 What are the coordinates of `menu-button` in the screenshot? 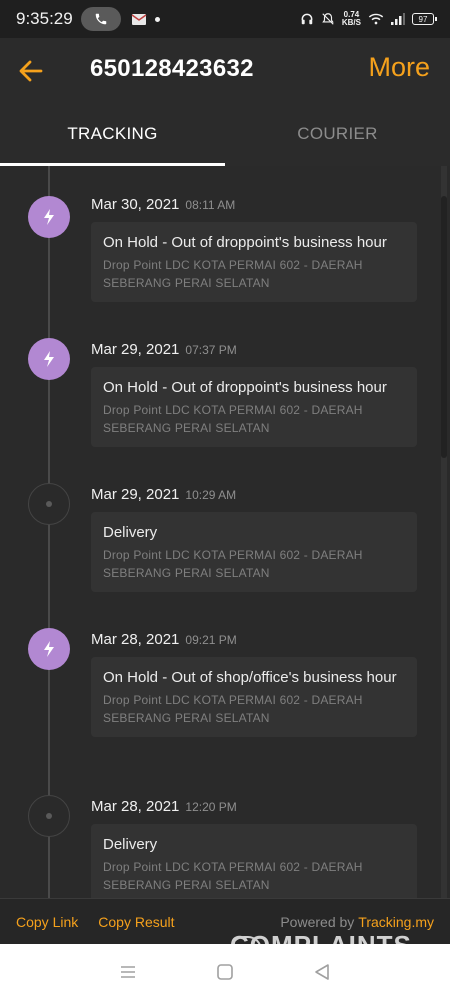 It's located at (128, 972).